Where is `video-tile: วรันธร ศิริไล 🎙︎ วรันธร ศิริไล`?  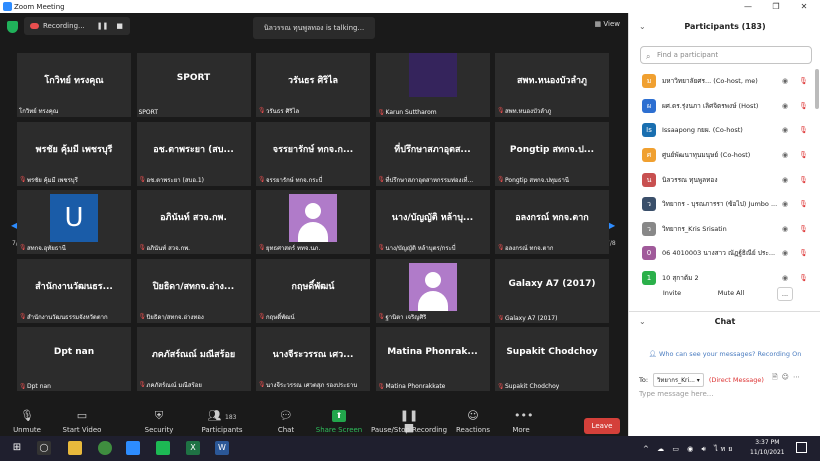 video-tile: วรันธร ศิริไล 🎙︎ วรันธร ศิริไล is located at coordinates (313, 85).